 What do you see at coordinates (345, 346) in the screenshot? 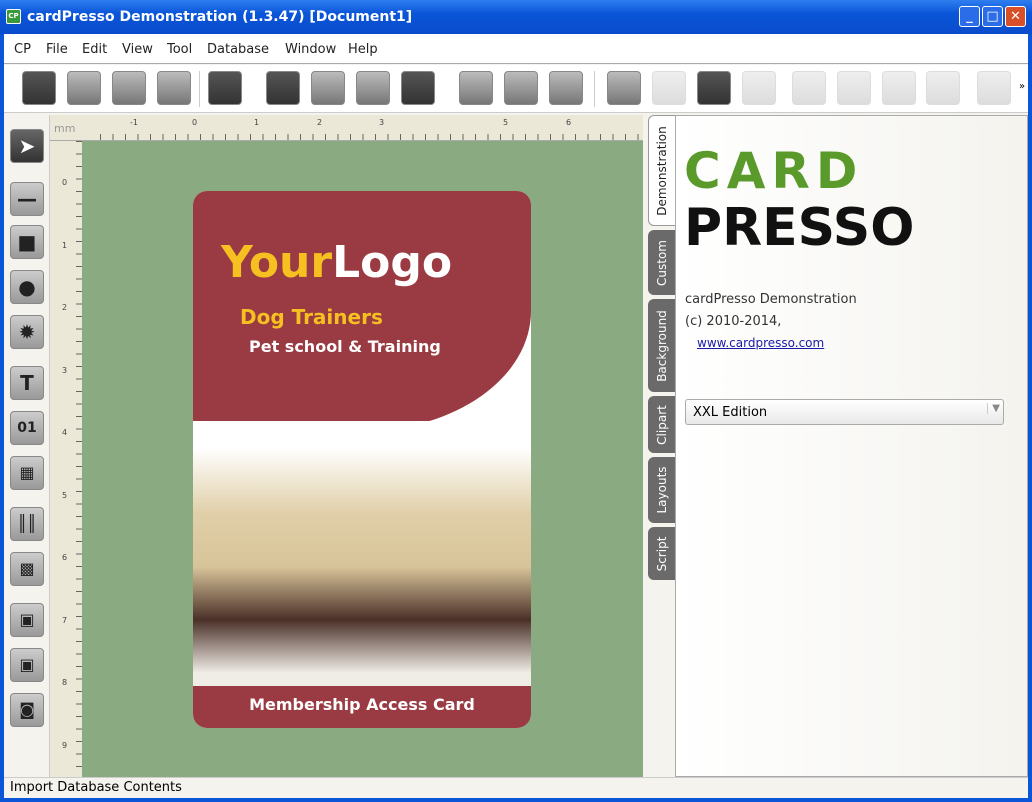
I see `card-tagline: Pet school & Training` at bounding box center [345, 346].